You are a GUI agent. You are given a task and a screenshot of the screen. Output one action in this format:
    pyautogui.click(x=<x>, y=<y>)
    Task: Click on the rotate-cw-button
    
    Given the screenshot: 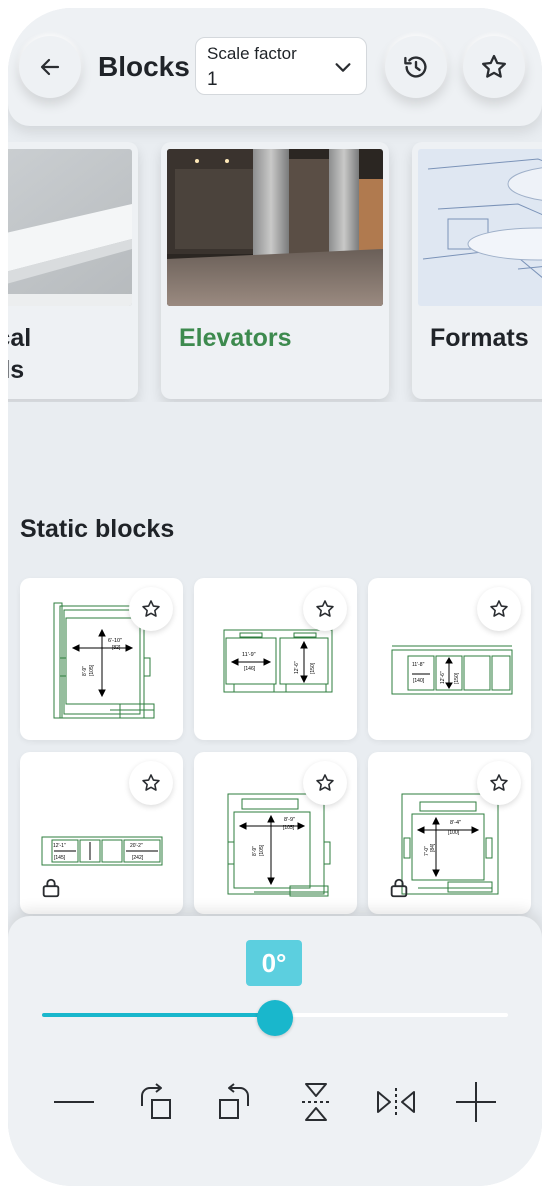 What is the action you would take?
    pyautogui.click(x=156, y=1102)
    